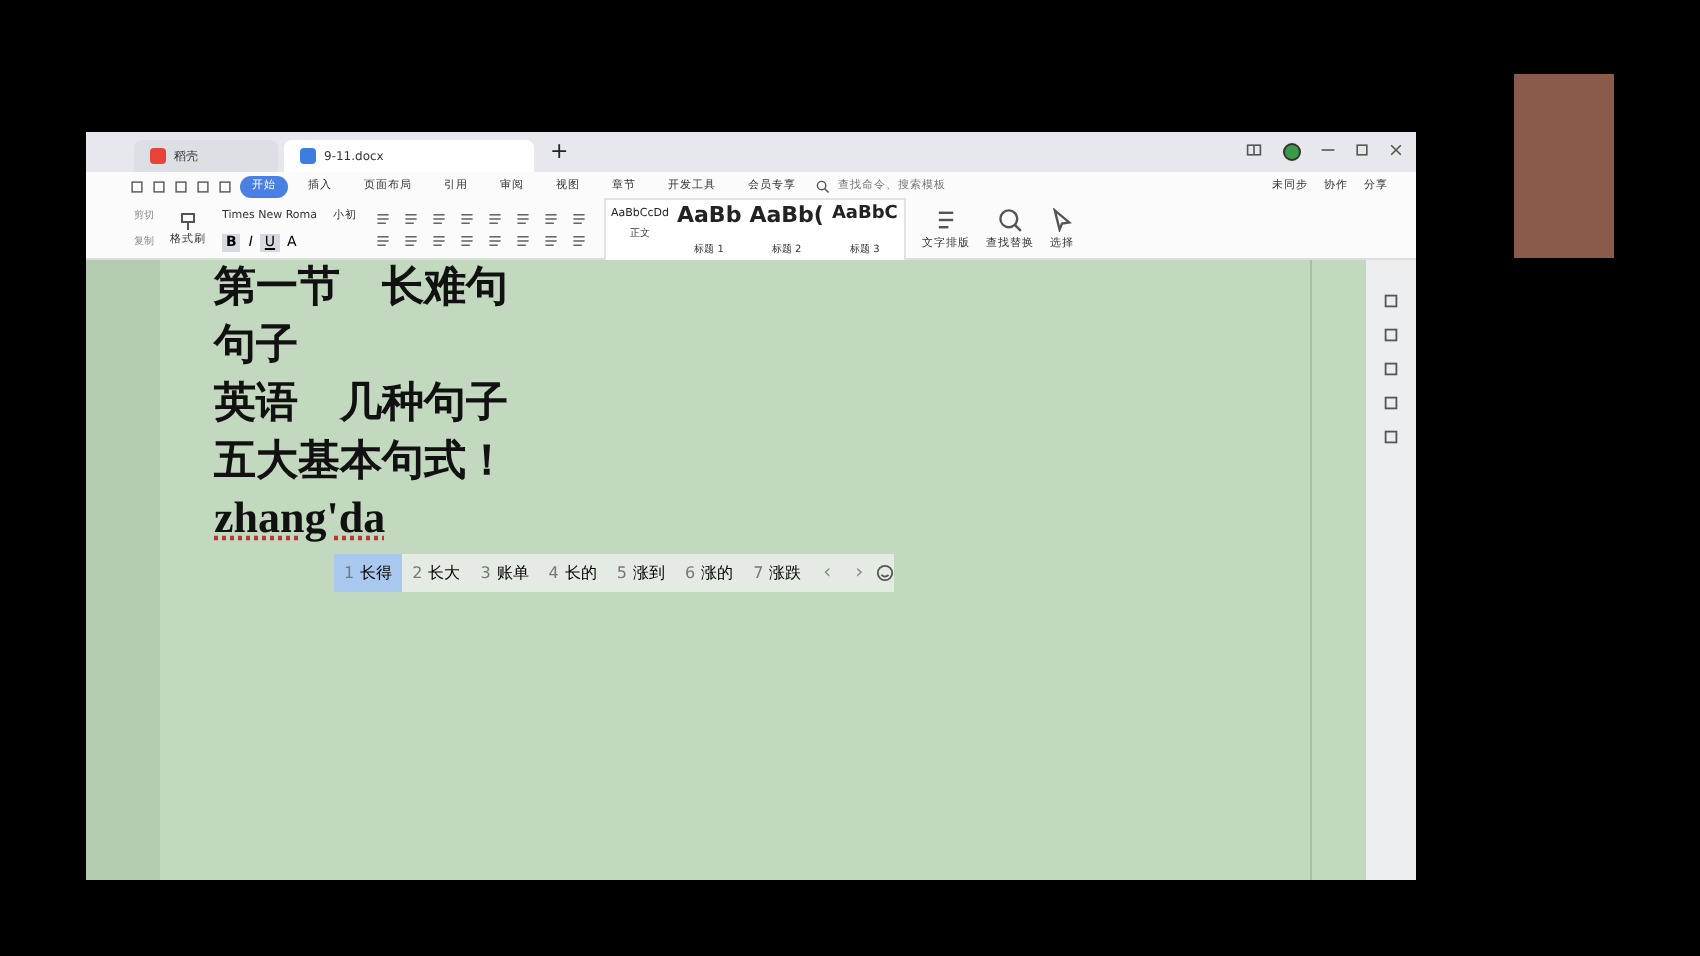  I want to click on avatar-icon, so click(1292, 152).